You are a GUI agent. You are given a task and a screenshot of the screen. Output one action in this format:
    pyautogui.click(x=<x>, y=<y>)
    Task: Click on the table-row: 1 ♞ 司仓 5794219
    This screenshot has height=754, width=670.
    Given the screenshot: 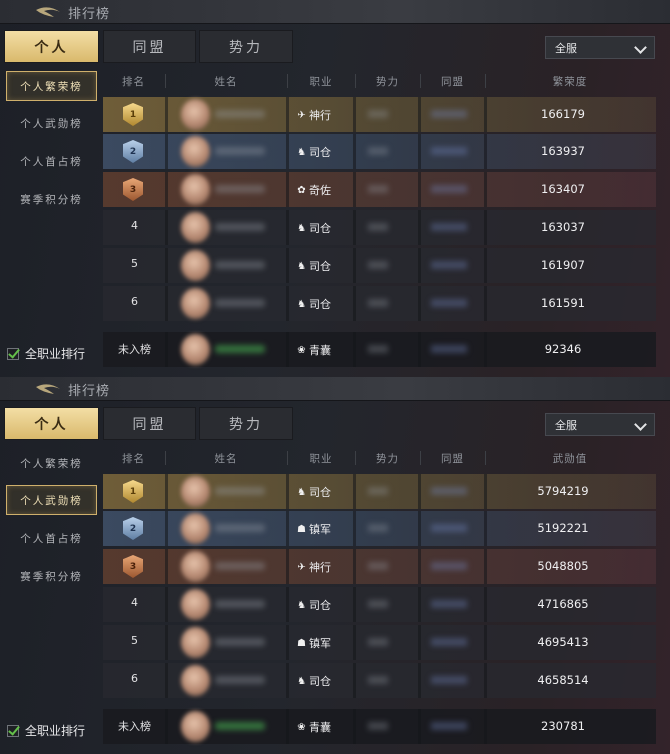 What is the action you would take?
    pyautogui.click(x=379, y=491)
    